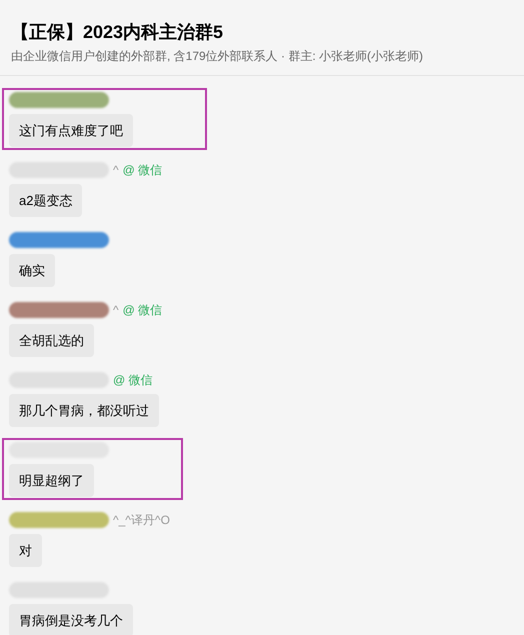  Describe the element at coordinates (51, 340) in the screenshot. I see `message-bubble: 全胡乱选的` at that location.